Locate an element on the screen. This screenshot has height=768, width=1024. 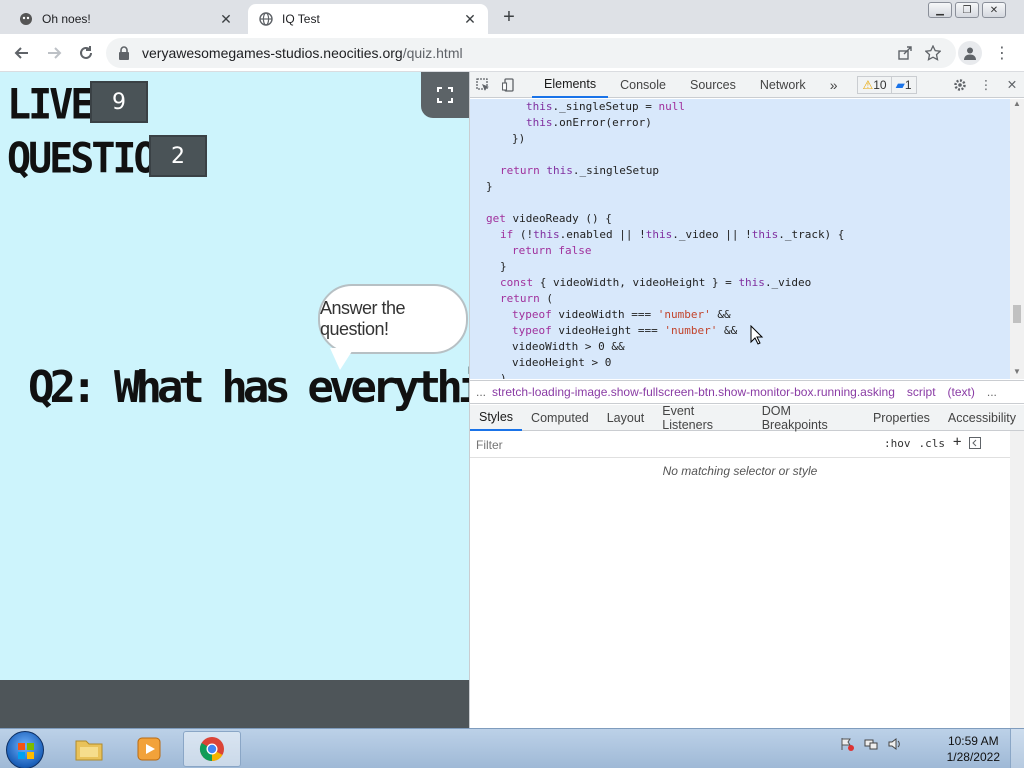
subtab-layout: Layout is located at coordinates (626, 418).